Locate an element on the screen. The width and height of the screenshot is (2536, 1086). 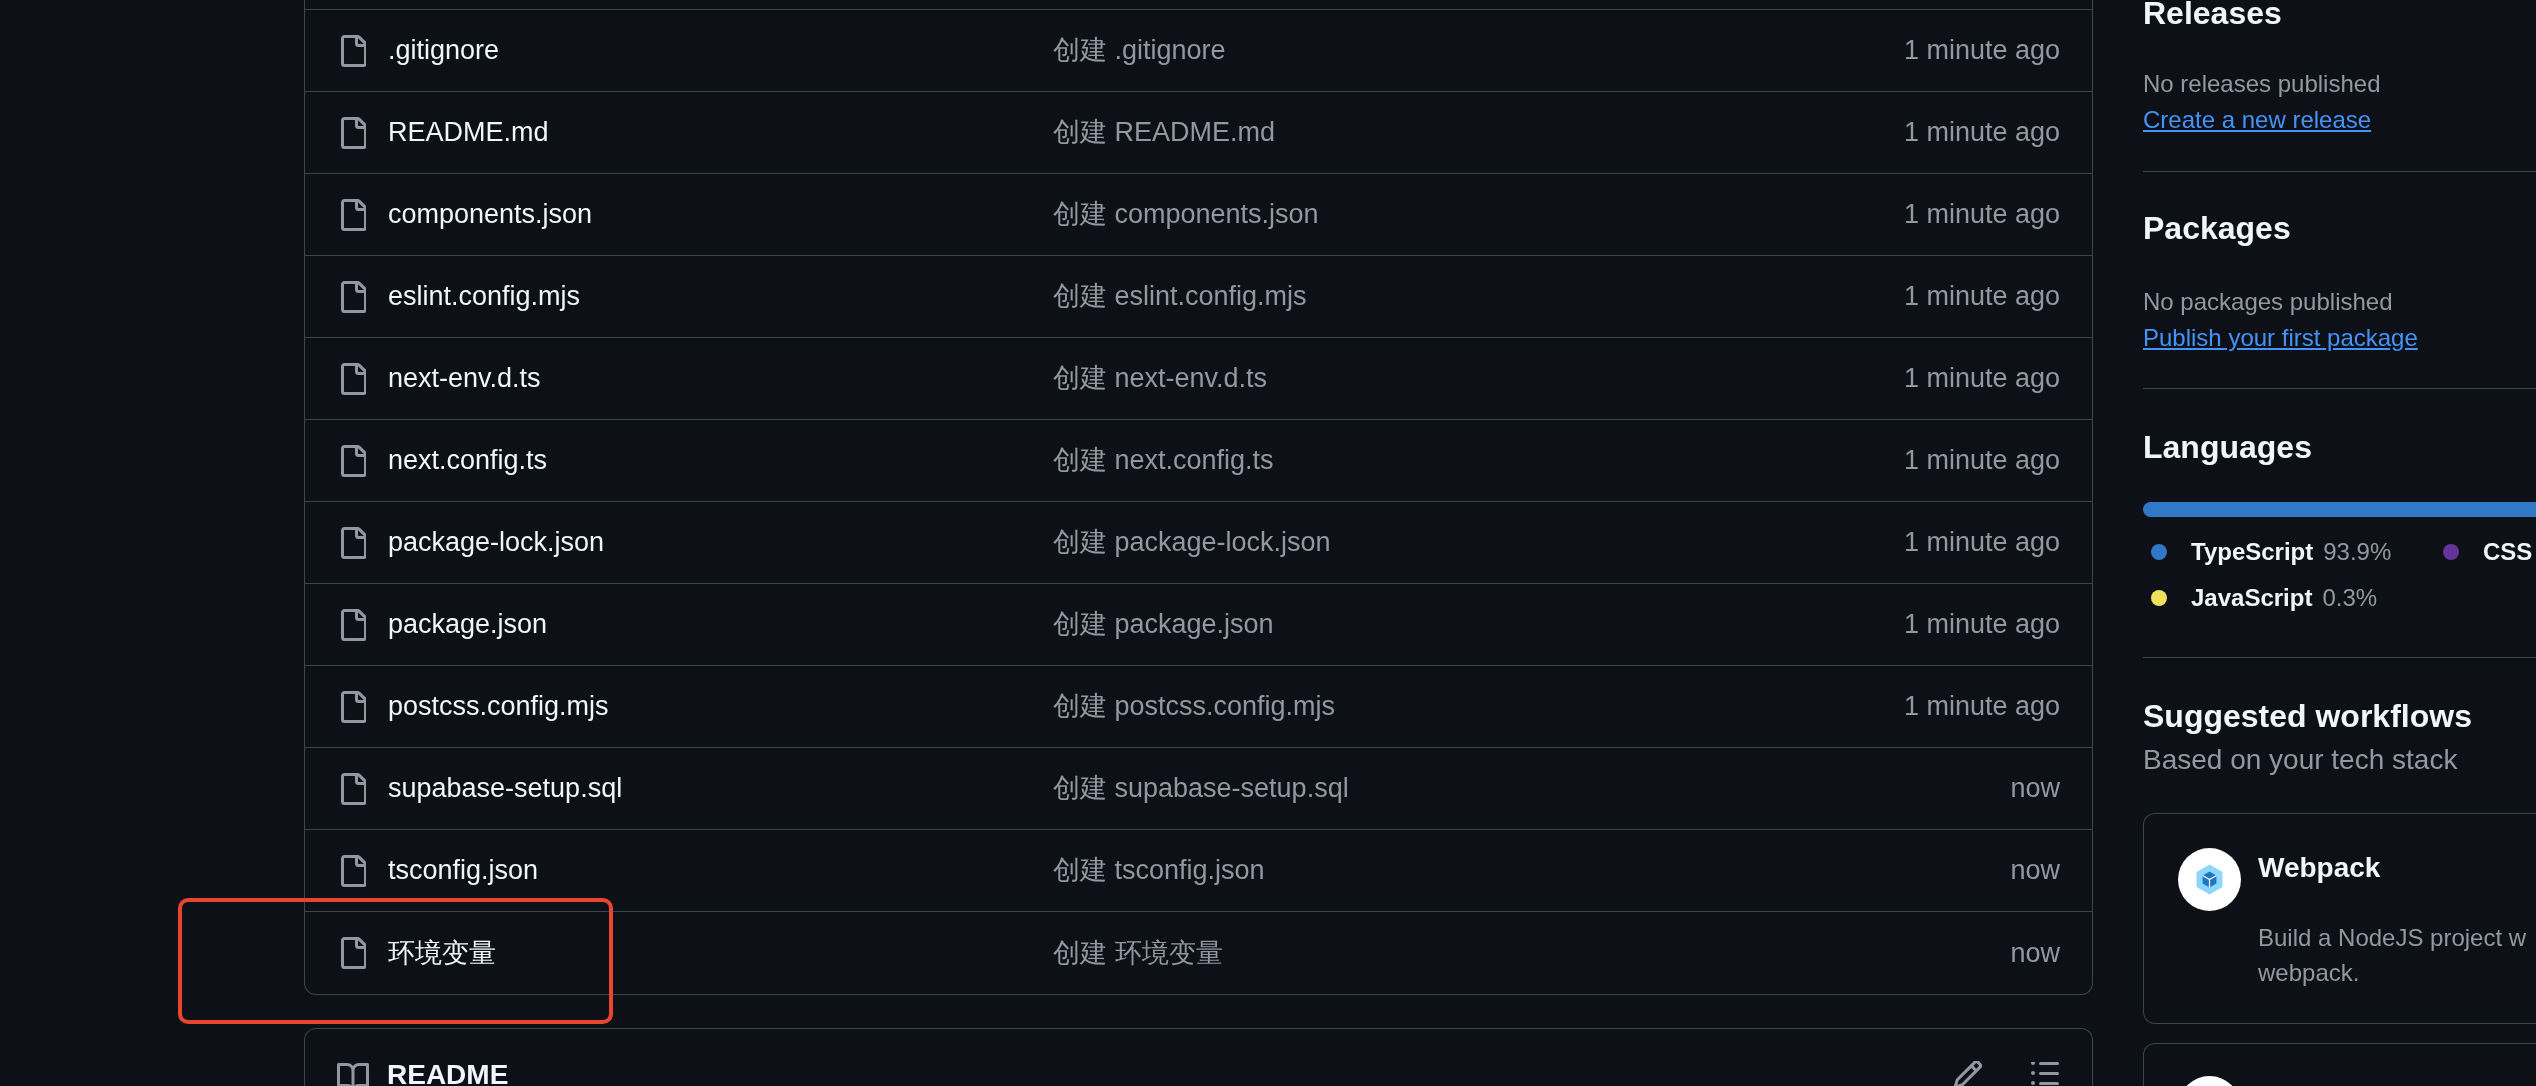
commit-message-link: 创建 next-env.d.ts is located at coordinates (1478, 378).